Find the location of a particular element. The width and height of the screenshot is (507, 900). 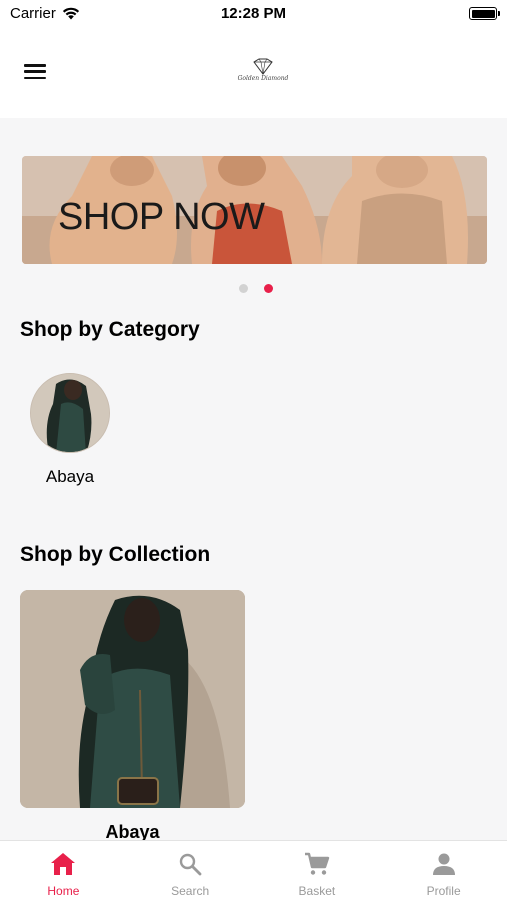

category-item-abaya: Abaya is located at coordinates (71, 429).